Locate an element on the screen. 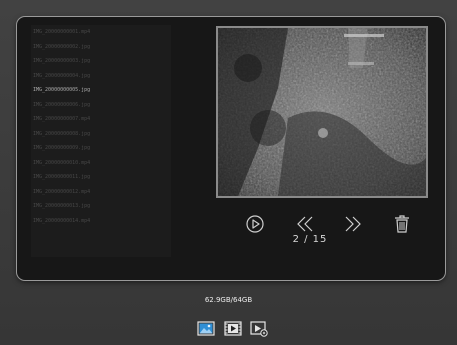  tab-videos is located at coordinates (233, 328).